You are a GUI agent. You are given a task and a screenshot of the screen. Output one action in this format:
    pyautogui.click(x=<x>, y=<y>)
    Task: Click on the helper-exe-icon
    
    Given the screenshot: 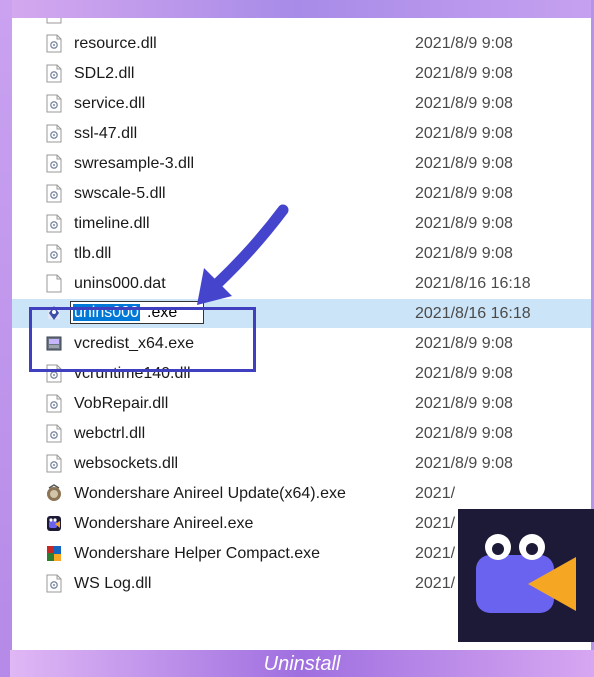 What is the action you would take?
    pyautogui.click(x=54, y=553)
    